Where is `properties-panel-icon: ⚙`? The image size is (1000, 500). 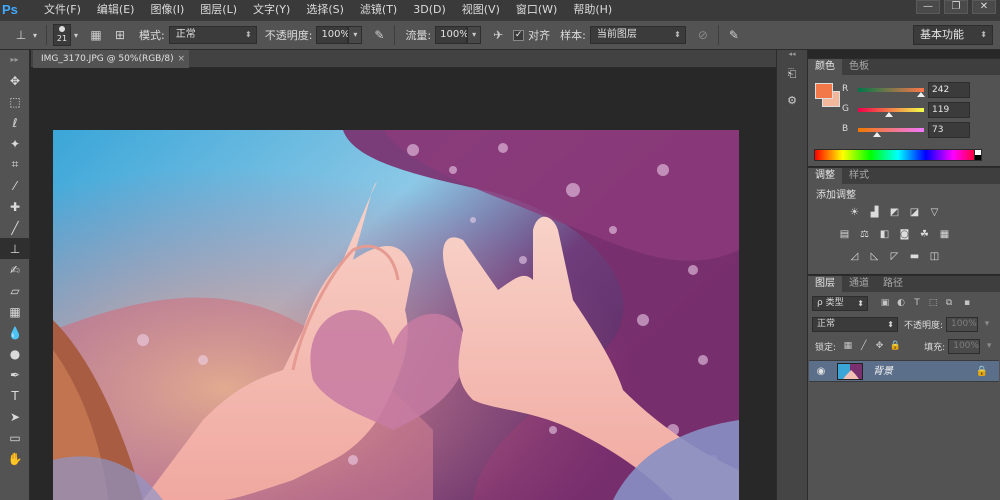 properties-panel-icon: ⚙ is located at coordinates (792, 100).